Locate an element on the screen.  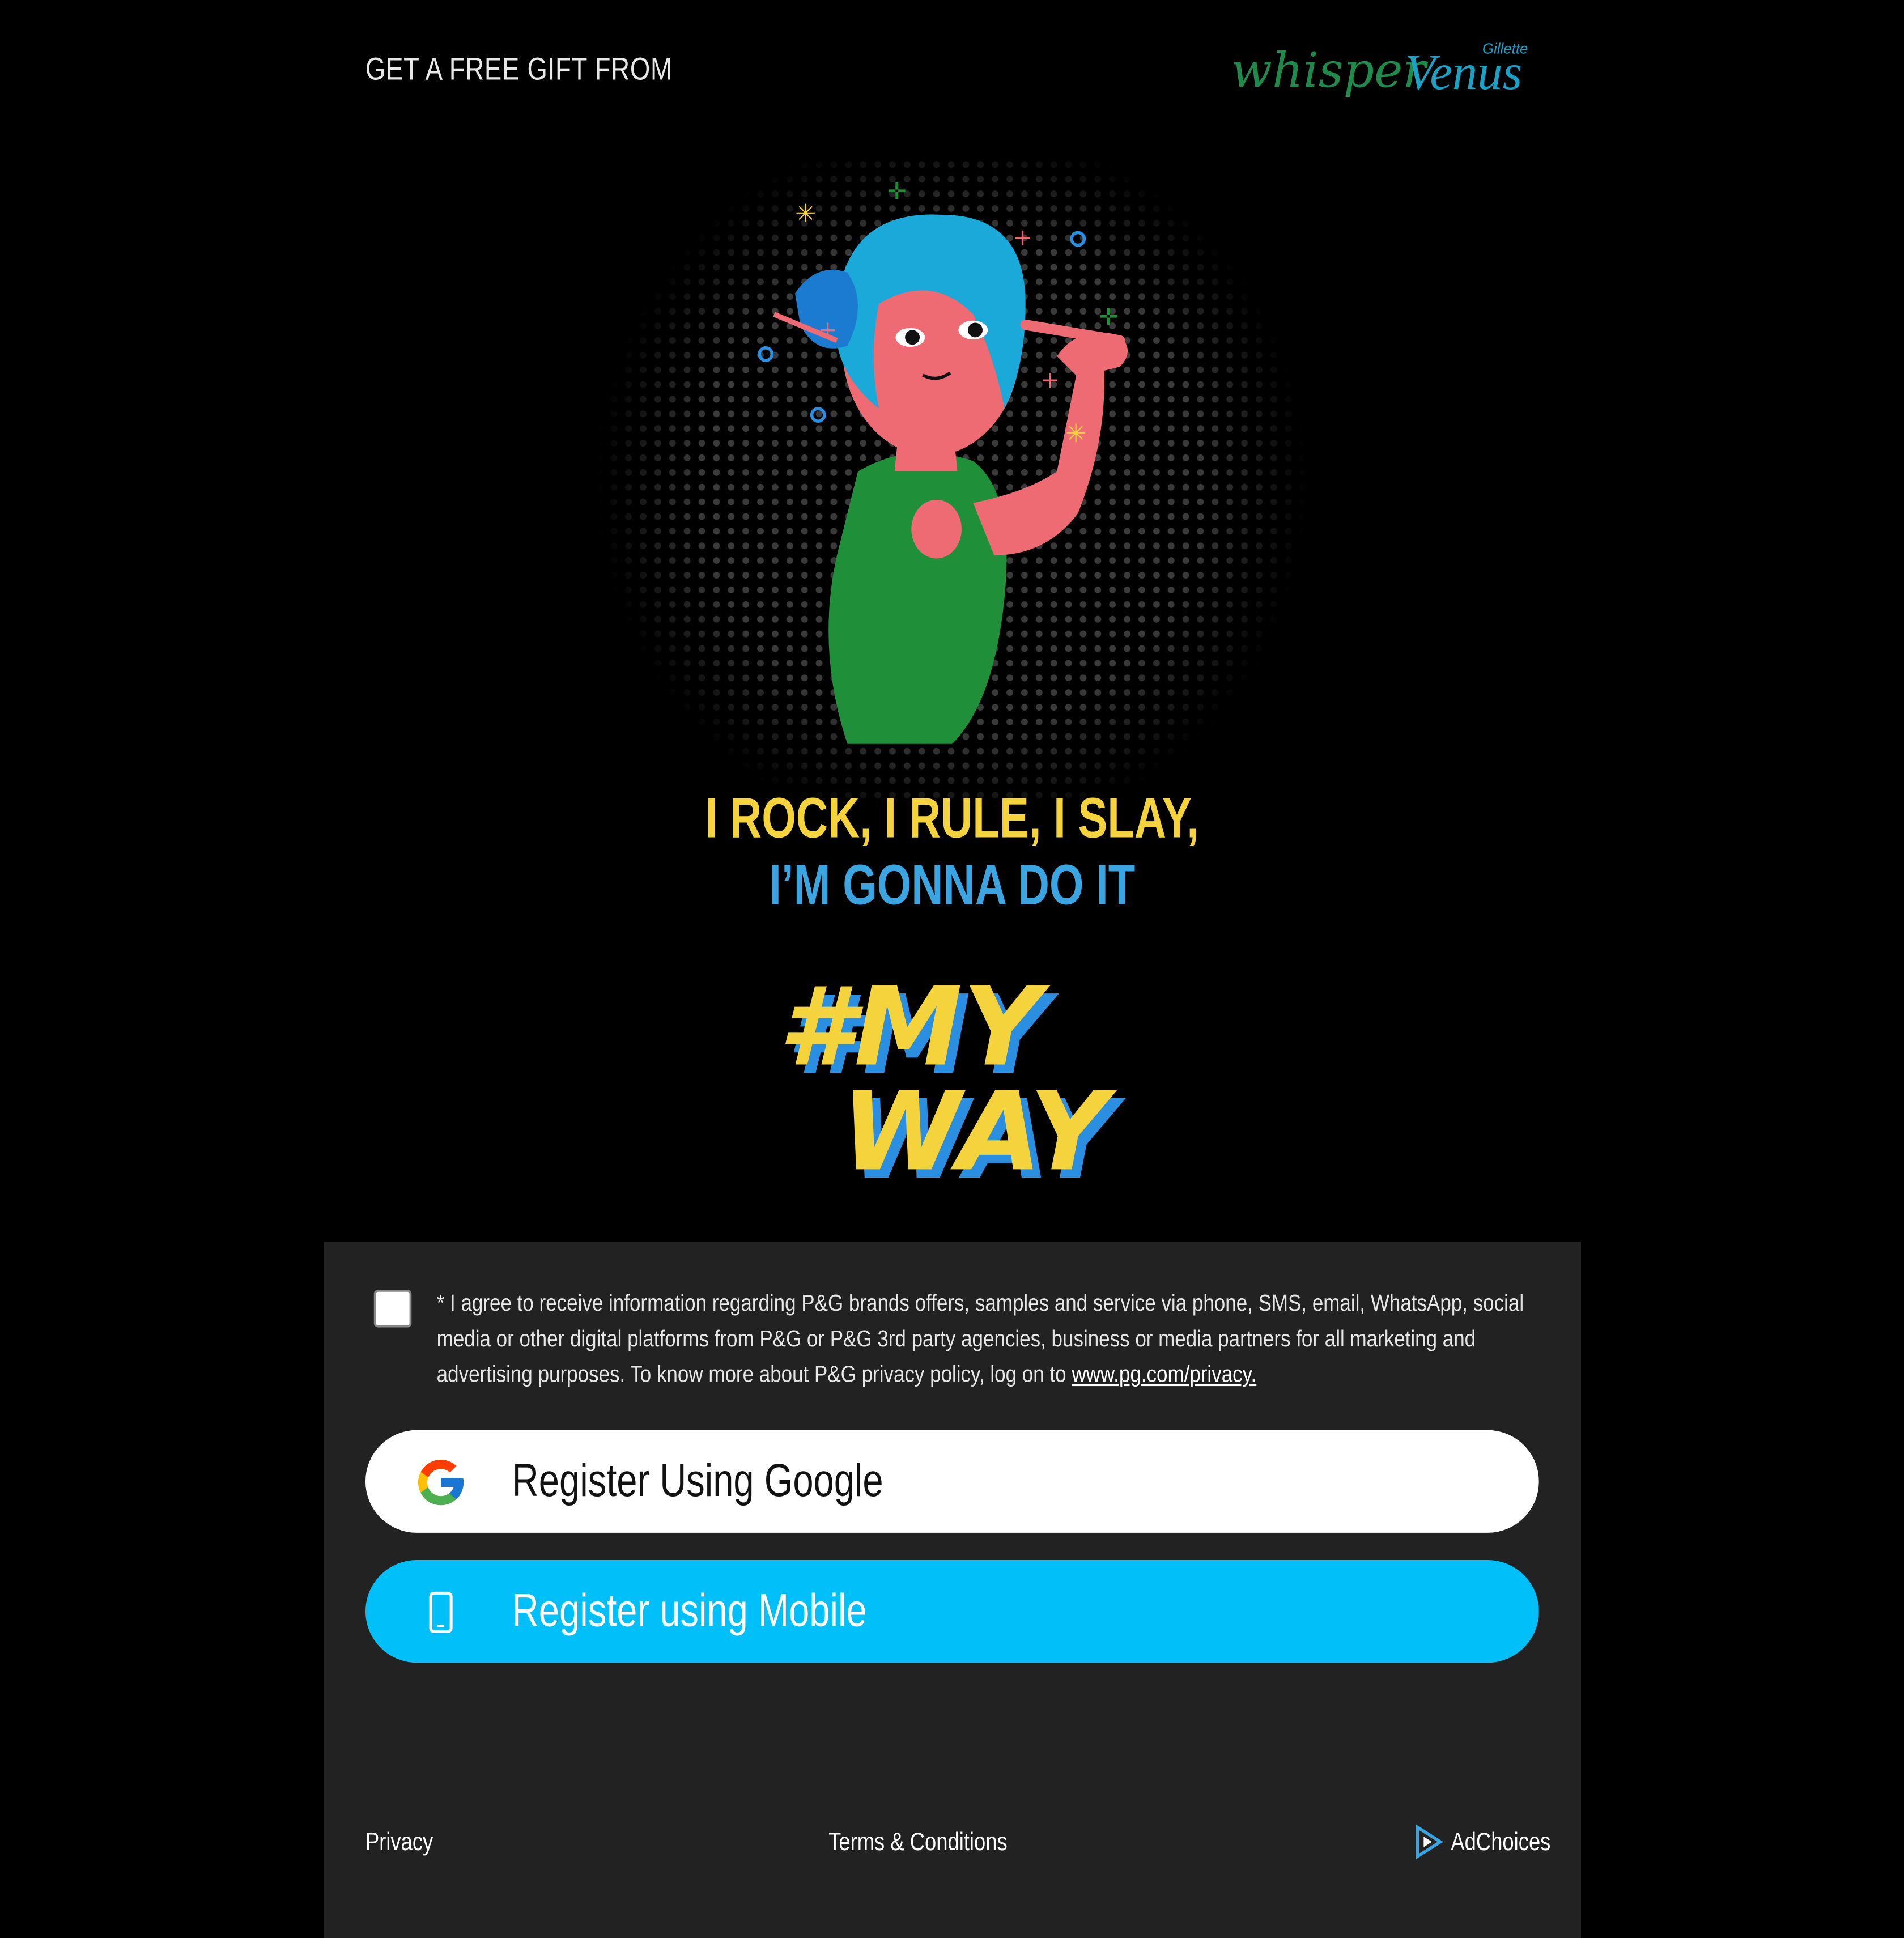
register-mobile-button: Register using Mobile is located at coordinates (952, 1611).